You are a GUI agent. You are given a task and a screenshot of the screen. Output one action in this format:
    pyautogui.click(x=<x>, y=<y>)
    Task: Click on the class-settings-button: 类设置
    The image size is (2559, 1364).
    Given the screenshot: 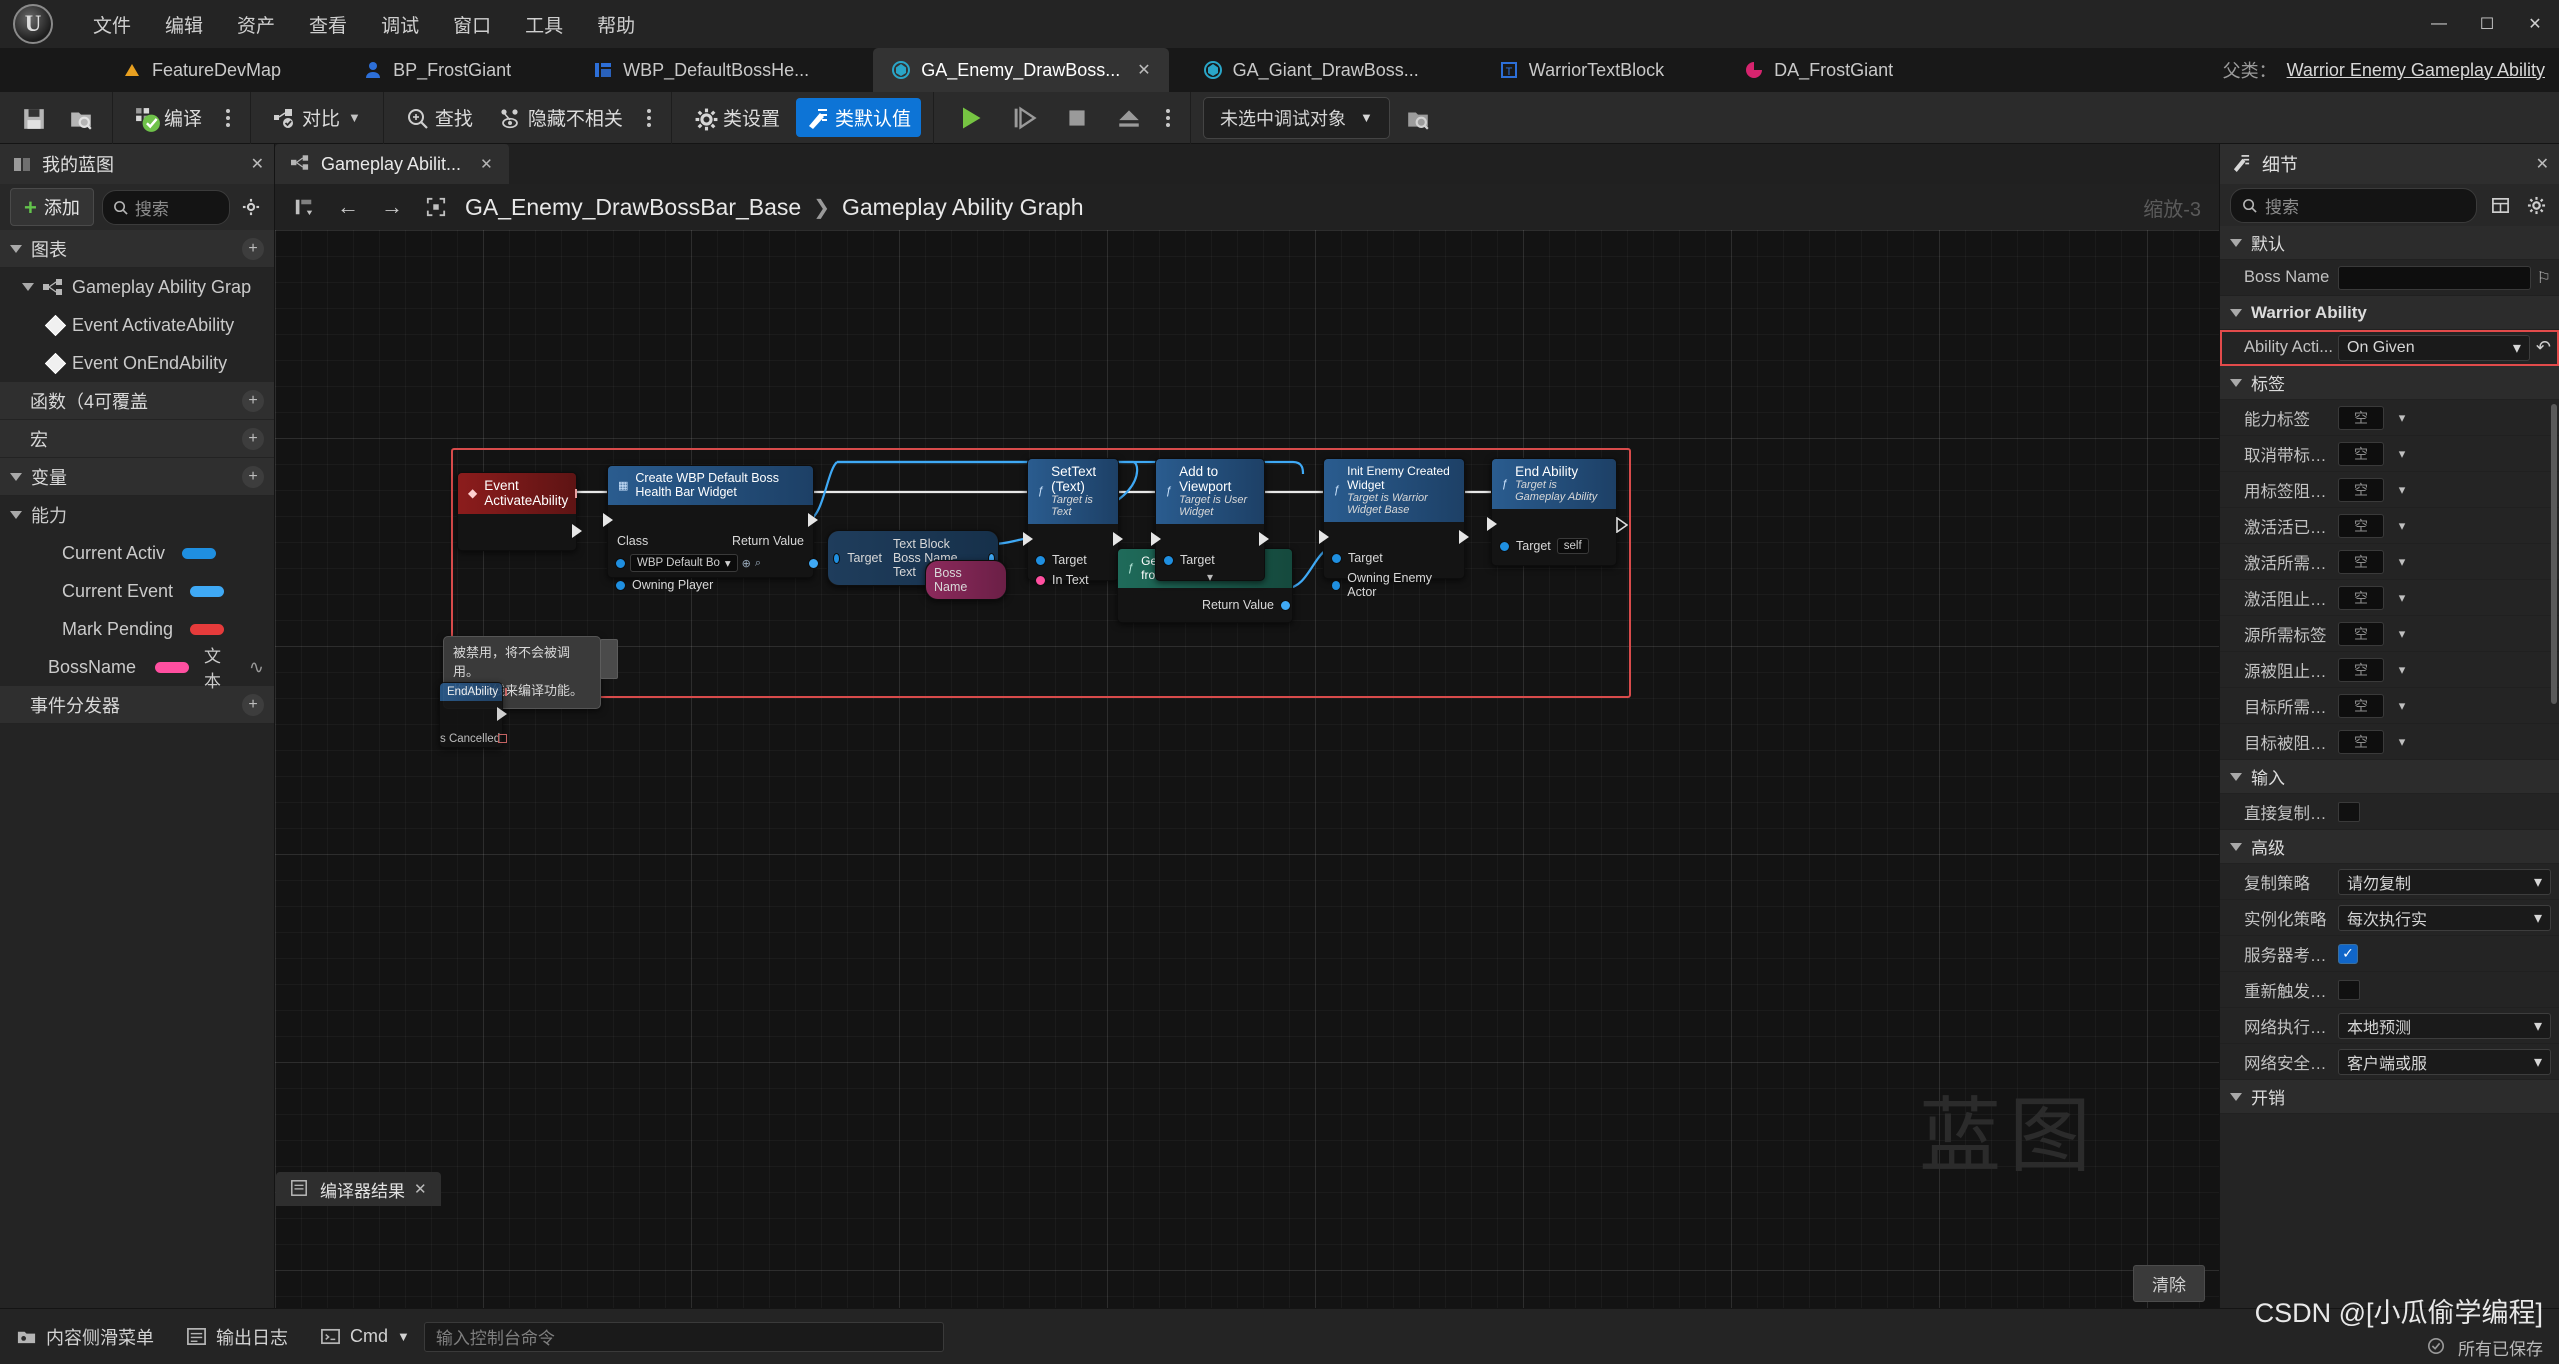 What is the action you would take?
    pyautogui.click(x=737, y=117)
    